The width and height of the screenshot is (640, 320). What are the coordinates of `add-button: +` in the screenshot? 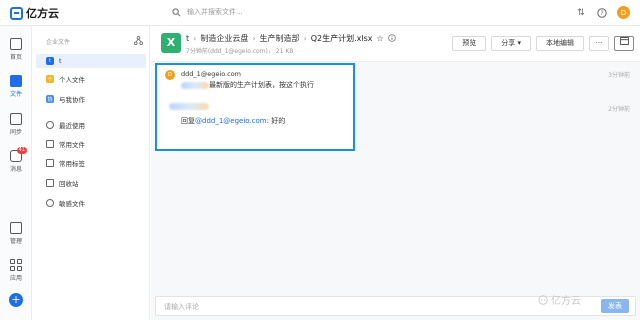 It's located at (16, 300).